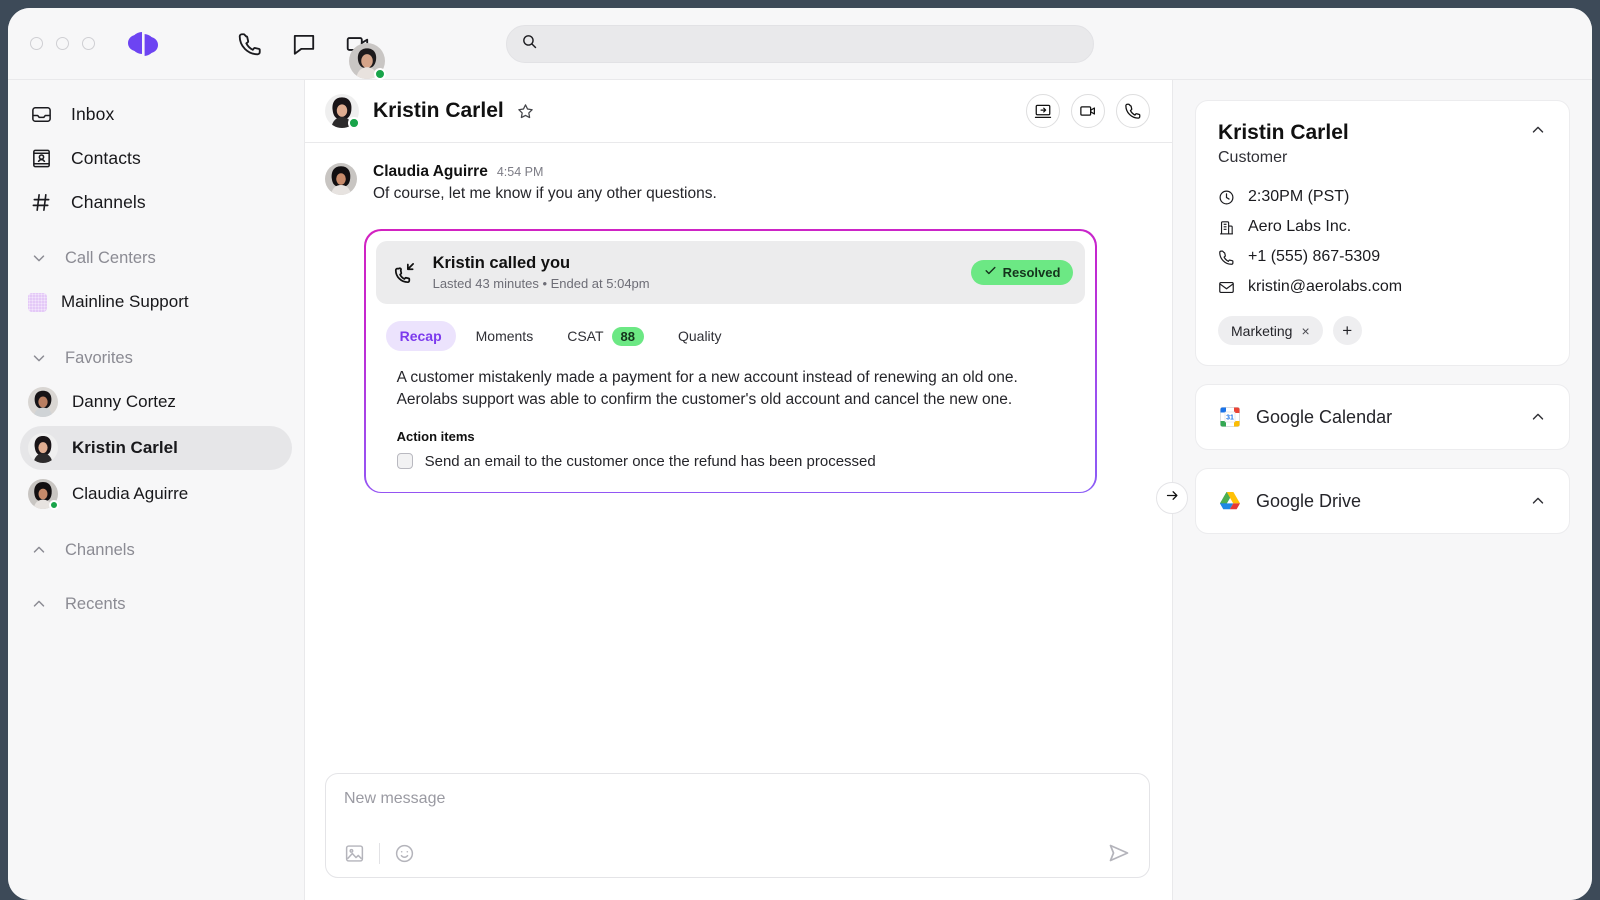 This screenshot has width=1600, height=900. What do you see at coordinates (124, 401) in the screenshot?
I see `sidebar-item-label: Danny Cortez` at bounding box center [124, 401].